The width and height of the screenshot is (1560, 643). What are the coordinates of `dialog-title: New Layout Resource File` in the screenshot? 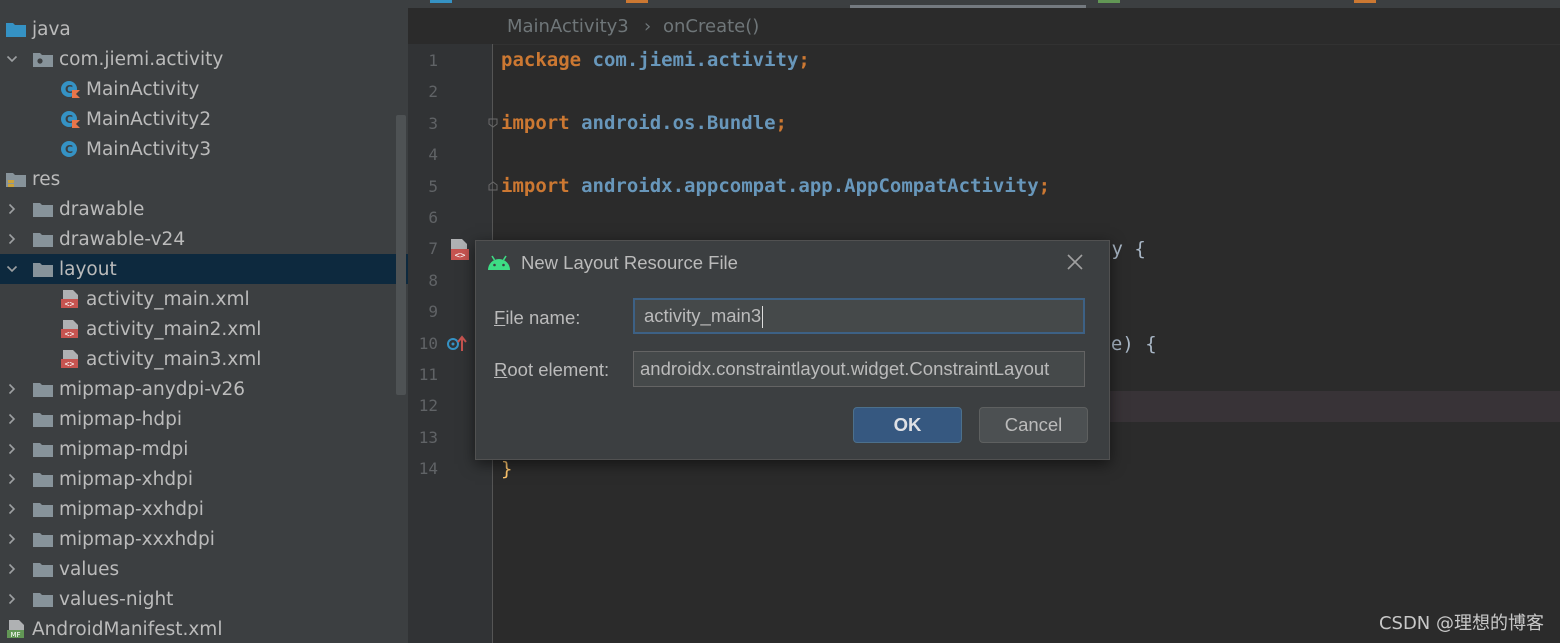 It's located at (629, 262).